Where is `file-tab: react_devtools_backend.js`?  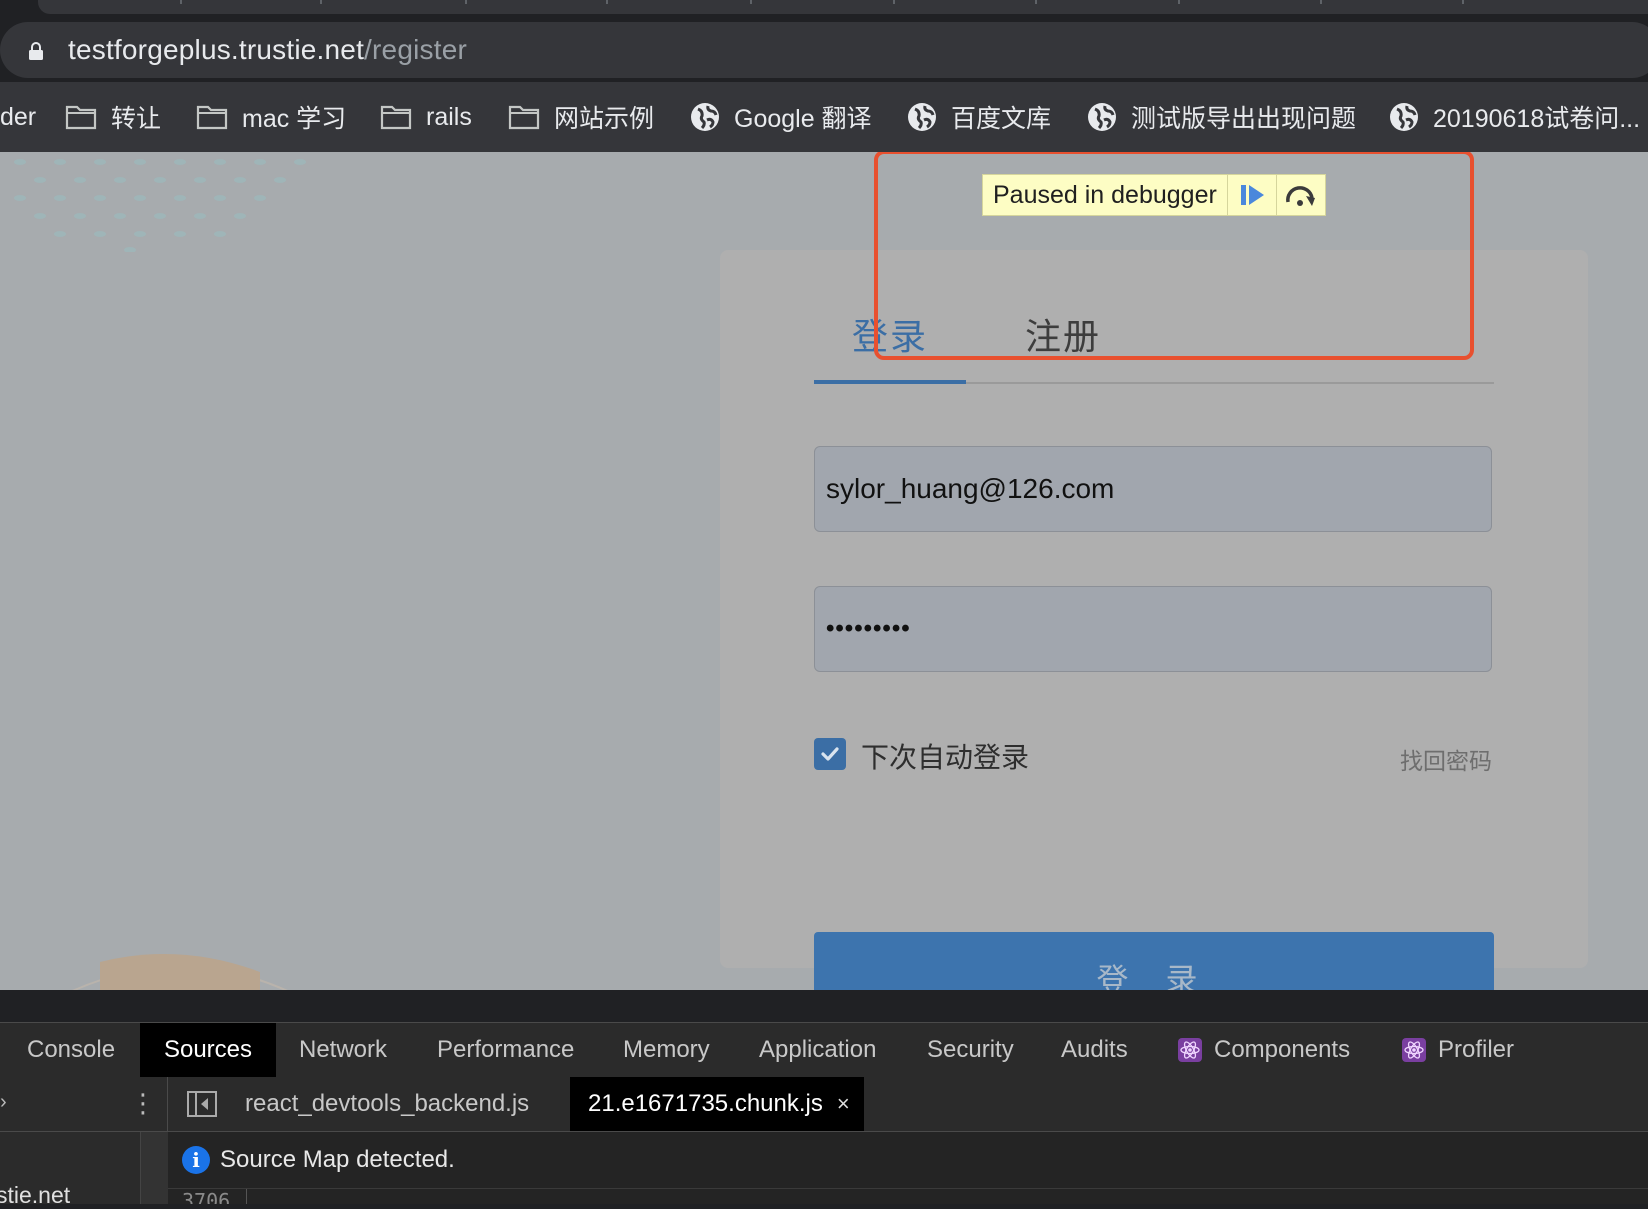
file-tab: react_devtools_backend.js is located at coordinates (387, 1104).